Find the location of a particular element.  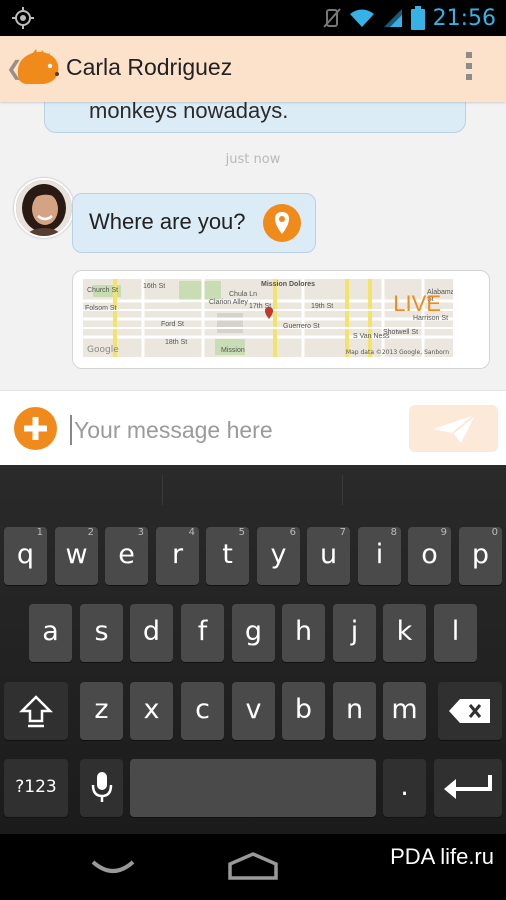

microphone-icon is located at coordinates (101, 787).